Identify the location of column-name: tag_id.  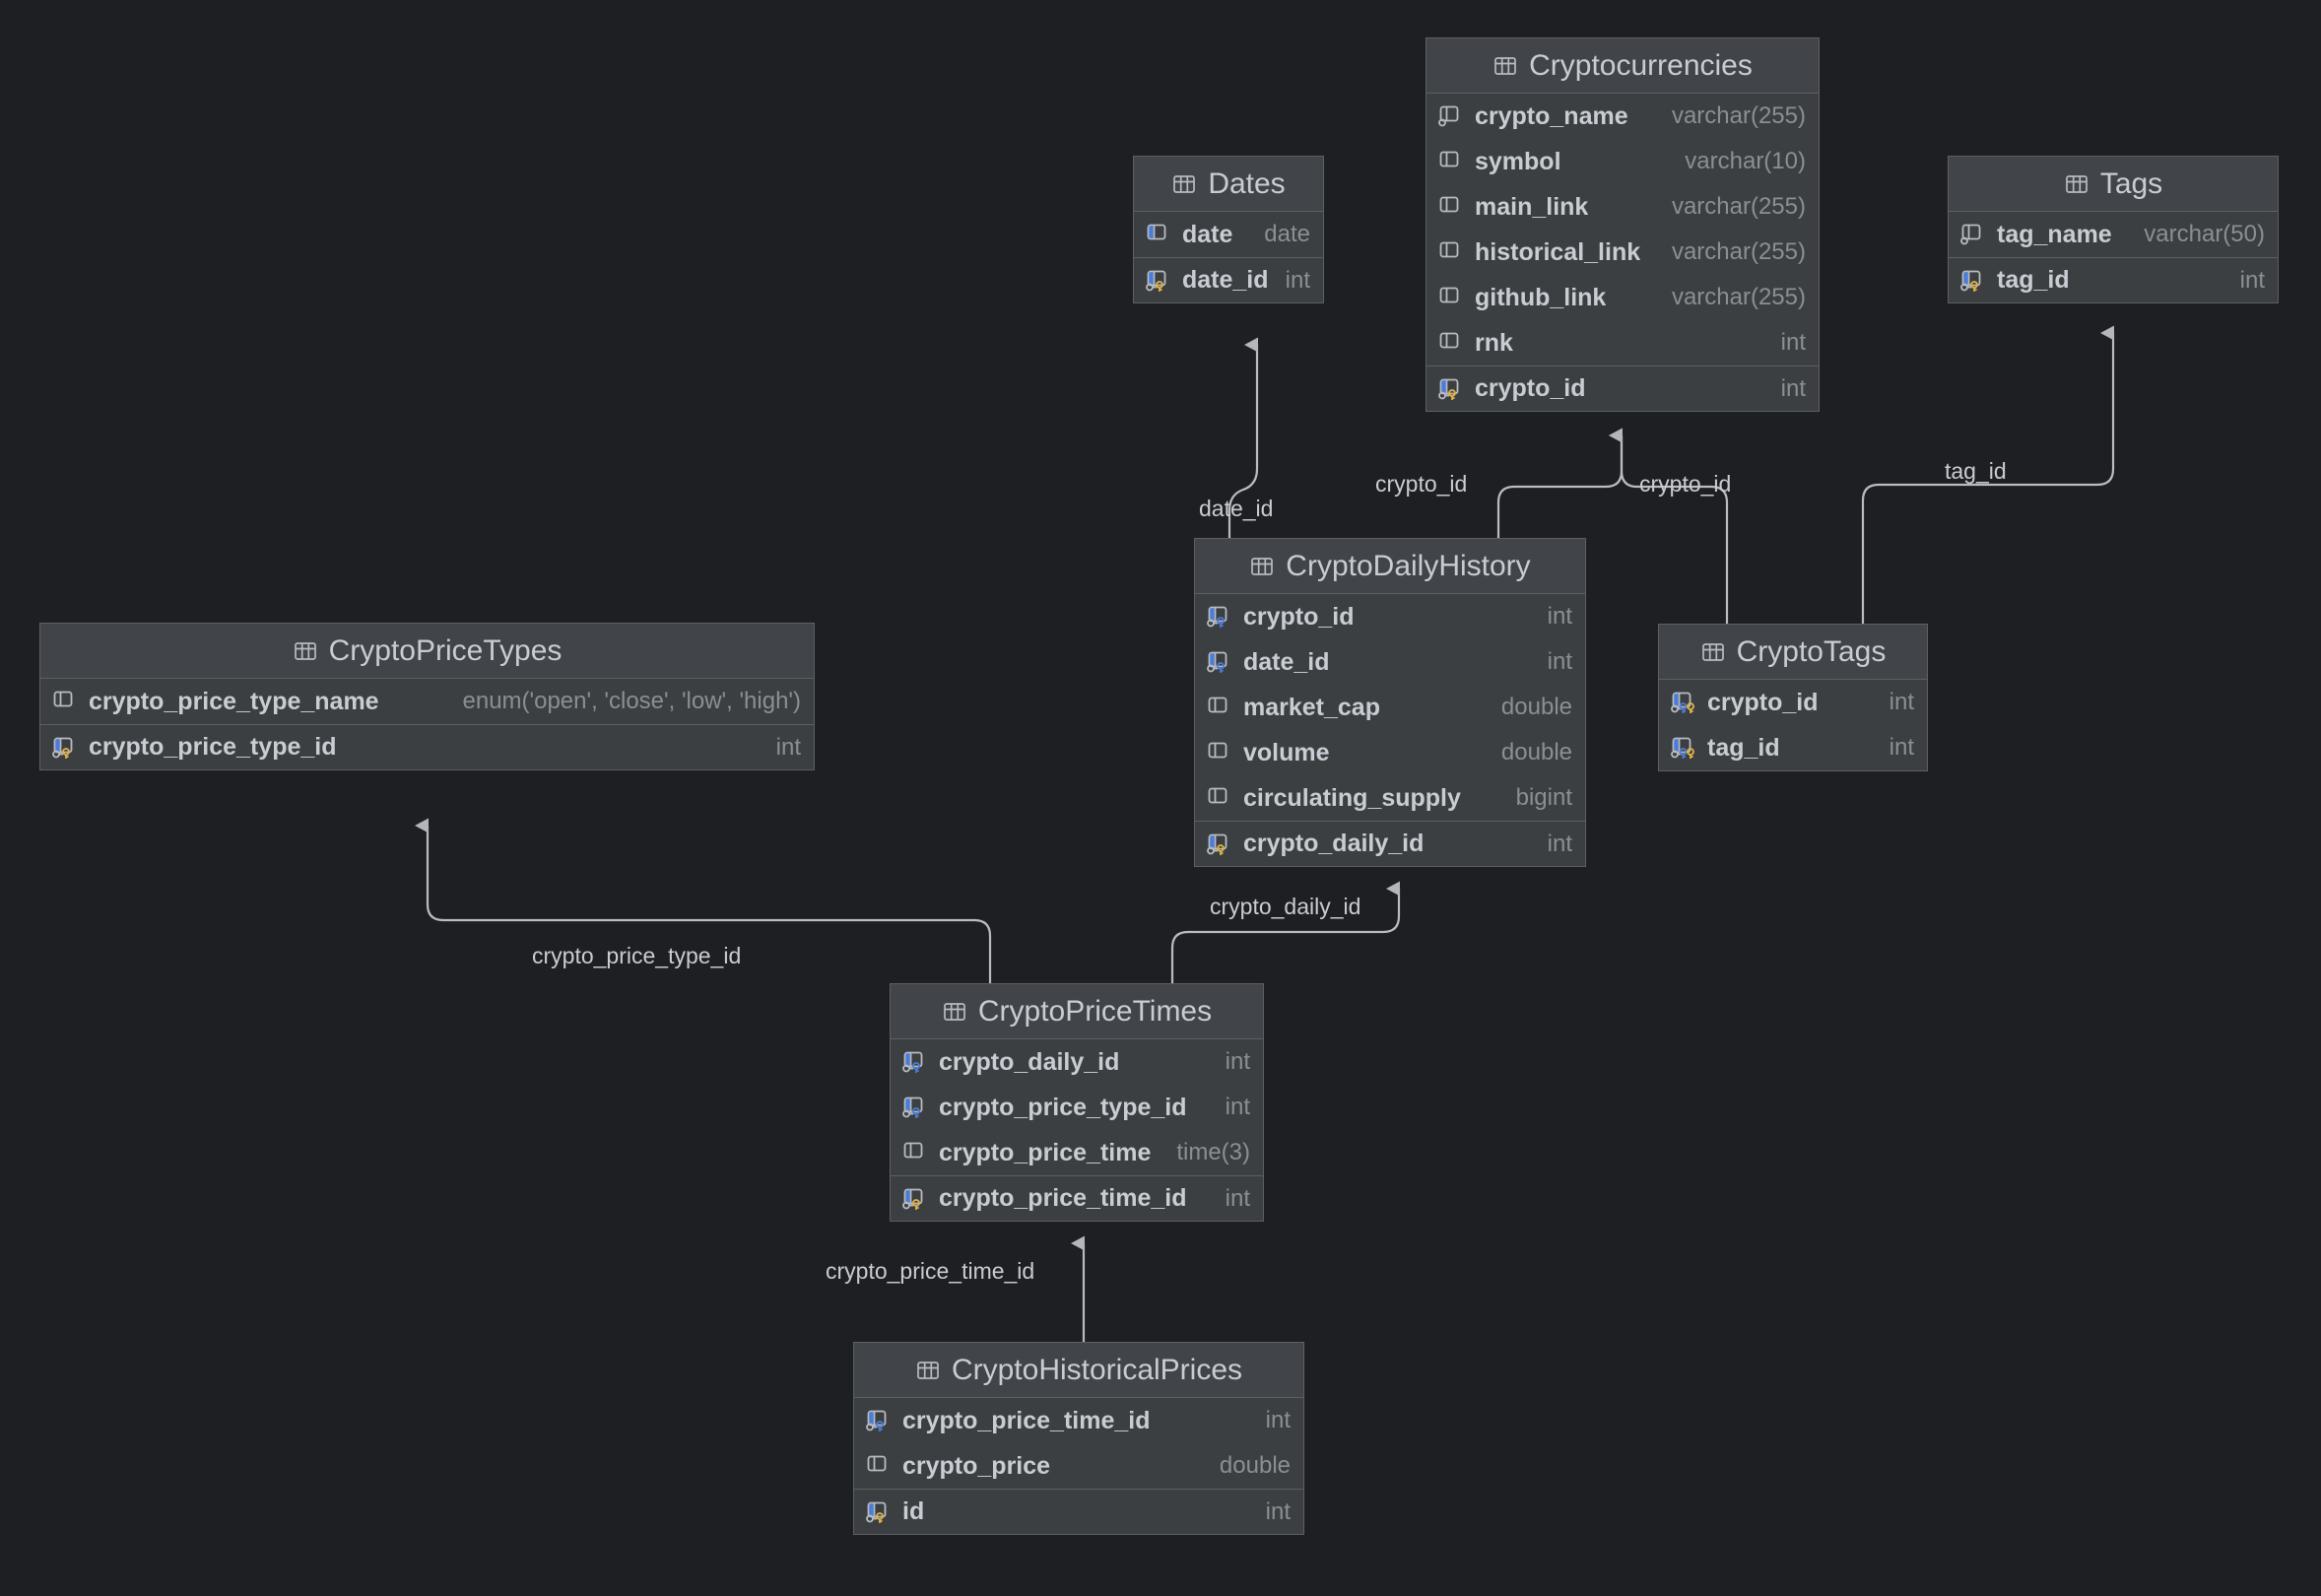
(2033, 280).